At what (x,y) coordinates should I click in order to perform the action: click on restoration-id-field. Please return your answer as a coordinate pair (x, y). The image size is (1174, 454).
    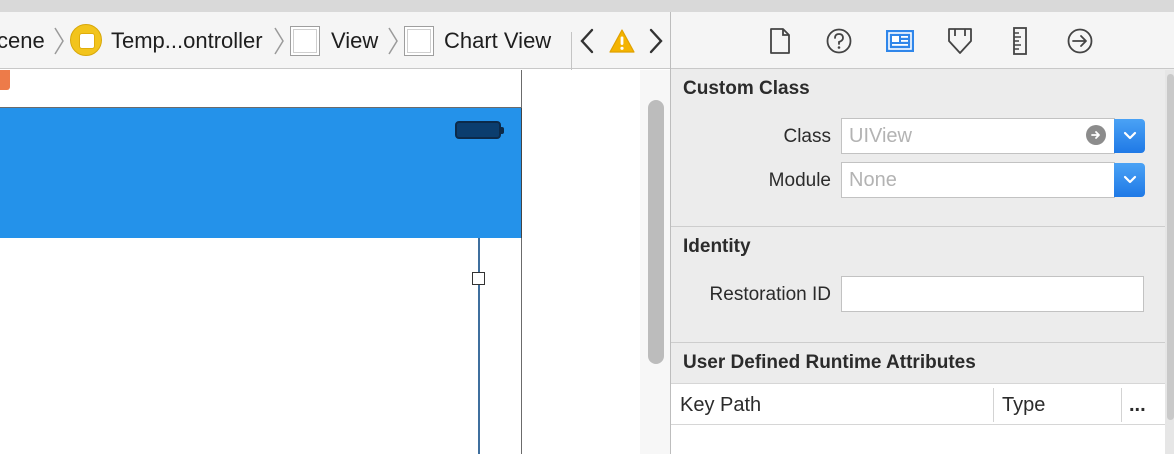
    Looking at the image, I should click on (992, 294).